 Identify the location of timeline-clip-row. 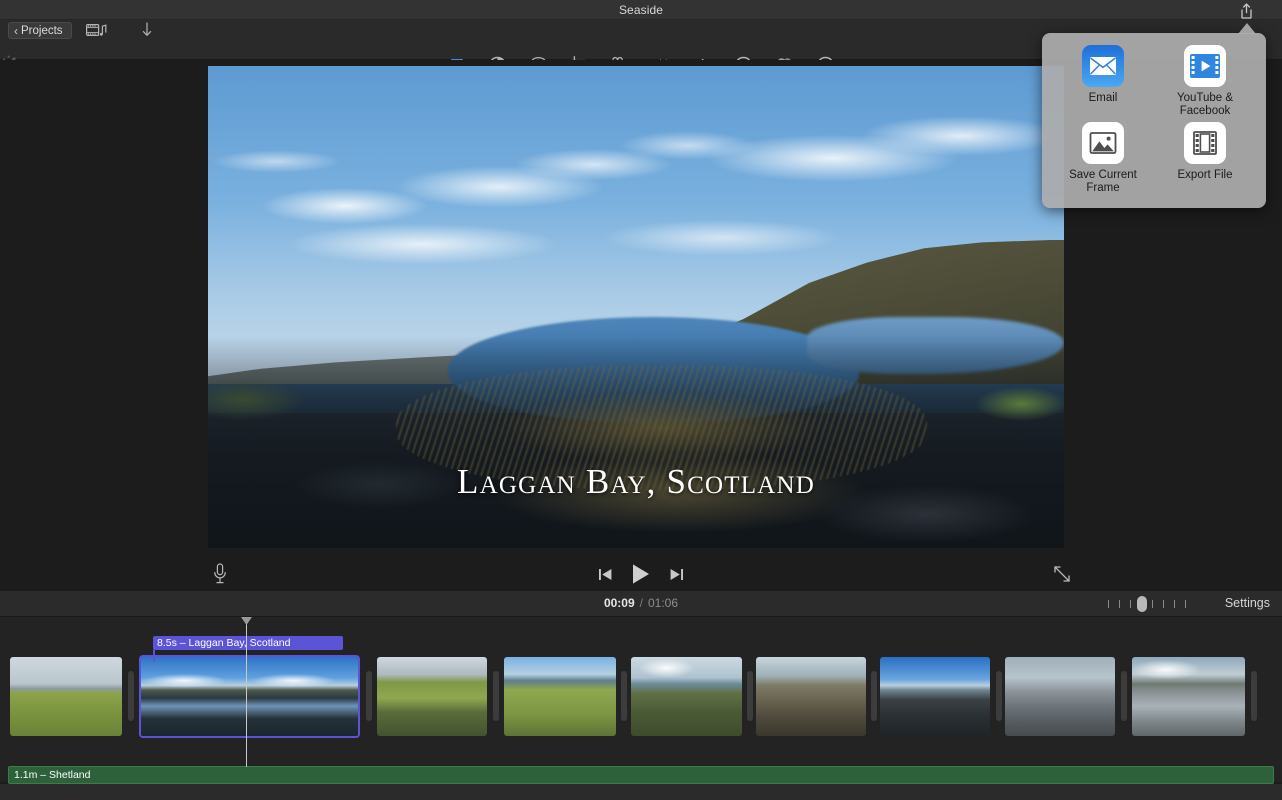
(641, 697).